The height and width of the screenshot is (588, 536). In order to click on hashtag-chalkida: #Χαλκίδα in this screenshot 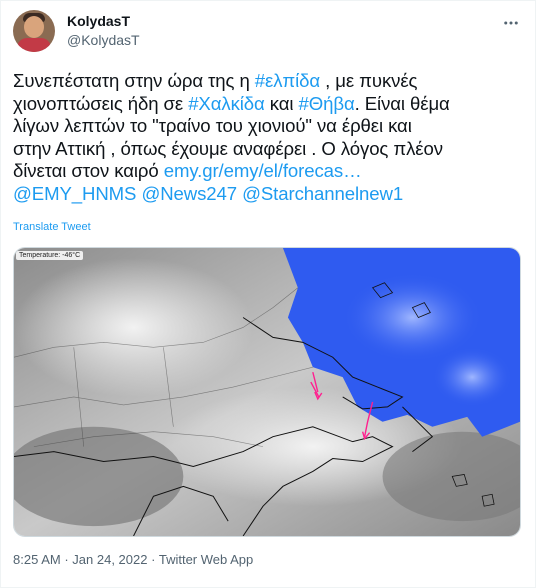, I will do `click(226, 103)`.